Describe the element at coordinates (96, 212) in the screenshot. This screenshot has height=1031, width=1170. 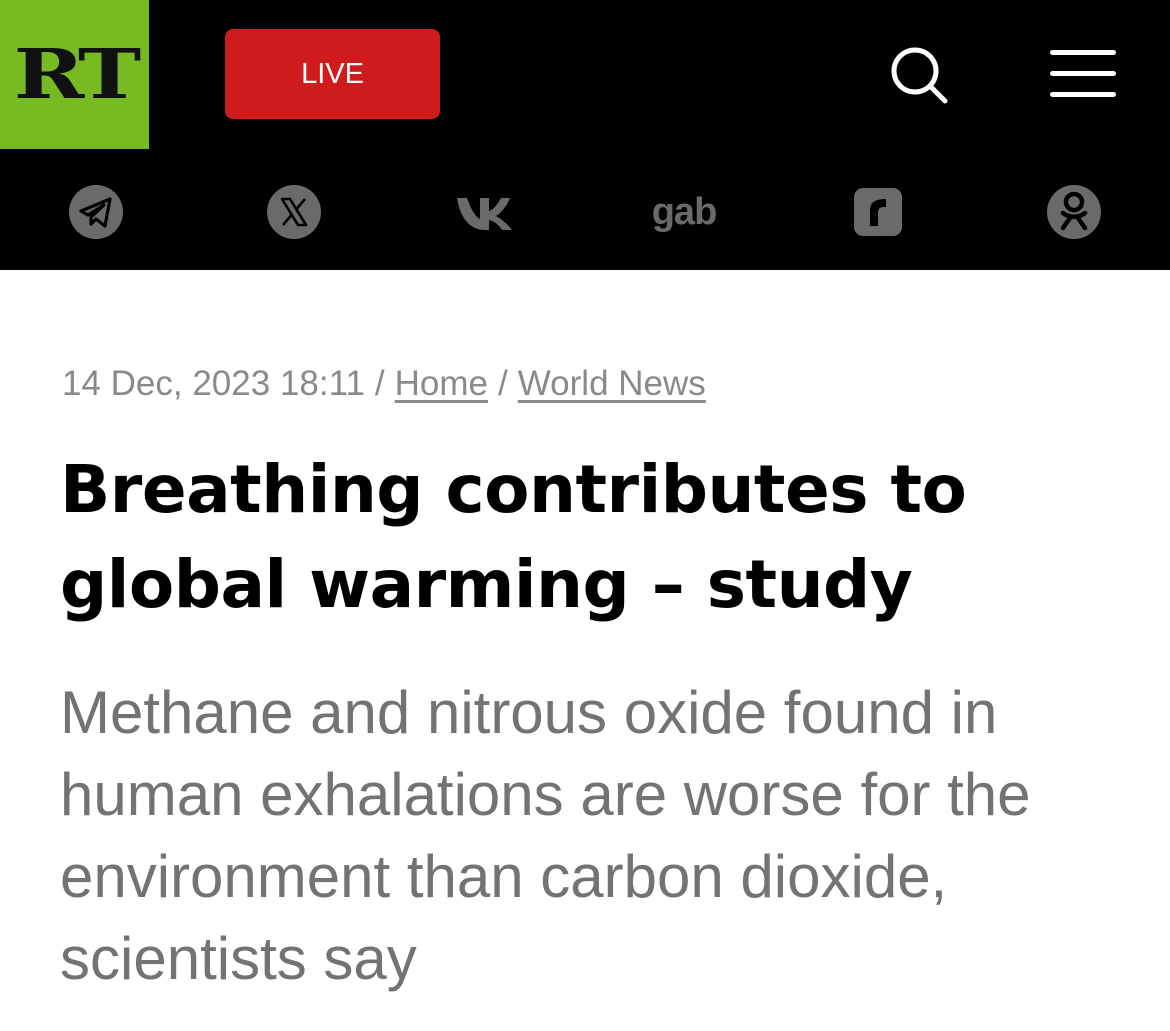
I see `telegram-icon` at that location.